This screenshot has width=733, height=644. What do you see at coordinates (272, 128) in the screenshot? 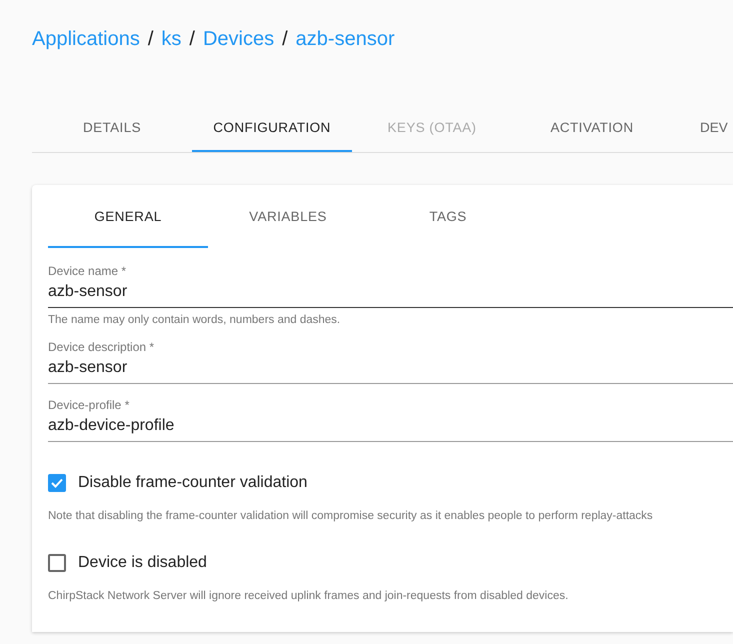
I see `tab: CONFIGURATION` at bounding box center [272, 128].